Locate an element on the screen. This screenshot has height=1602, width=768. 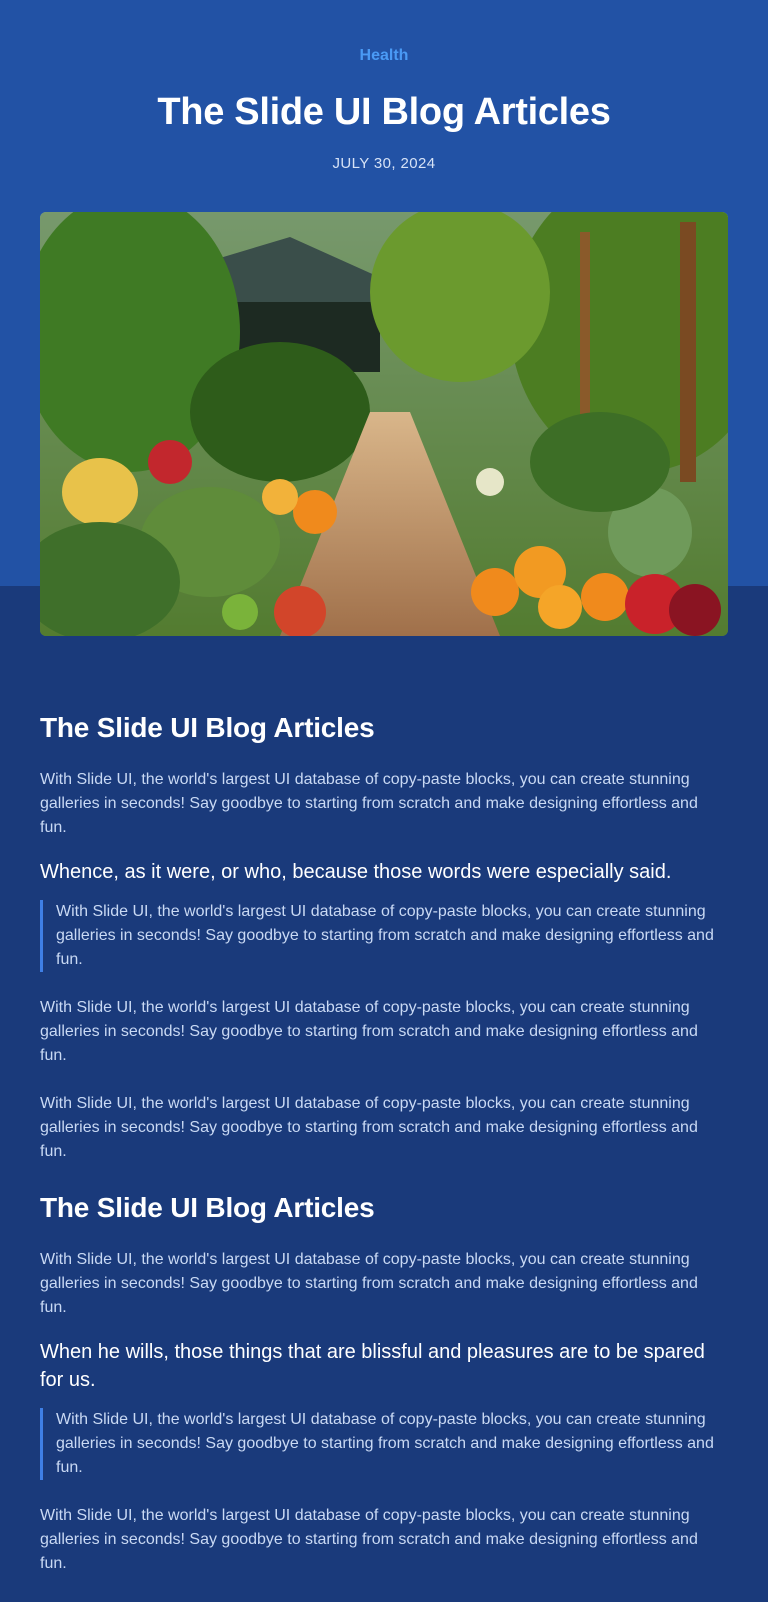
page-title: The Slide UI Blog Articles is located at coordinates (384, 112).